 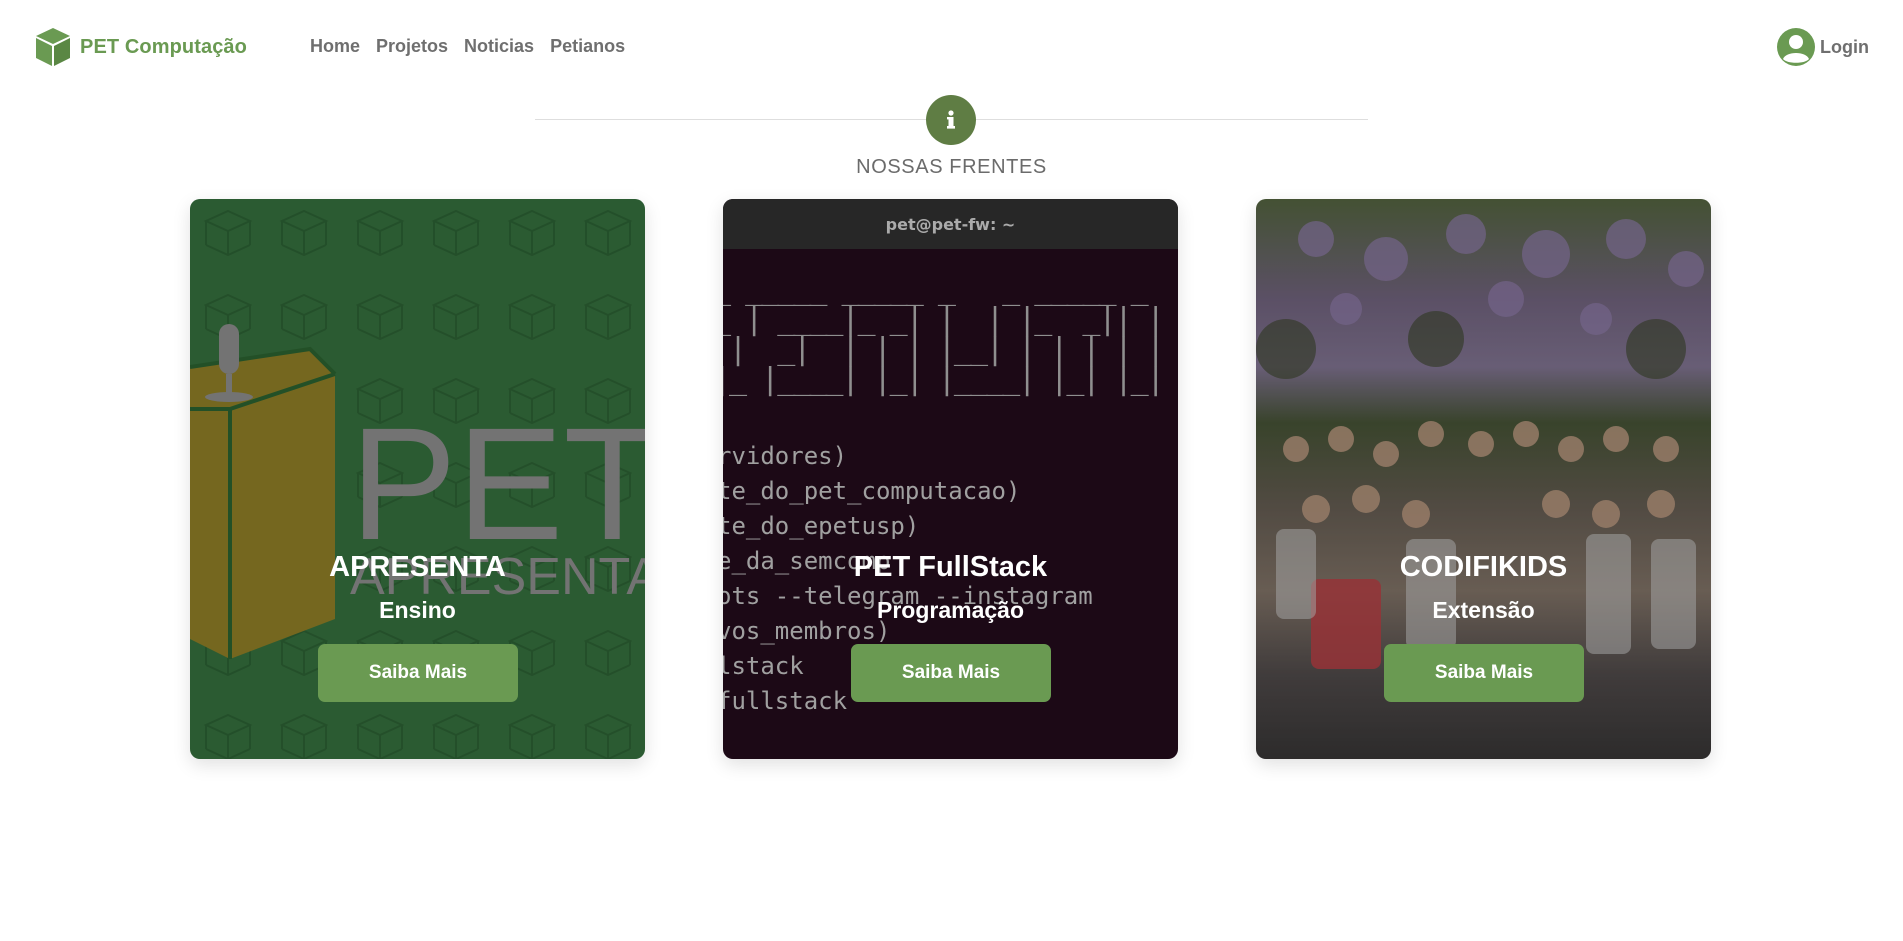 I want to click on info-icon, so click(x=951, y=120).